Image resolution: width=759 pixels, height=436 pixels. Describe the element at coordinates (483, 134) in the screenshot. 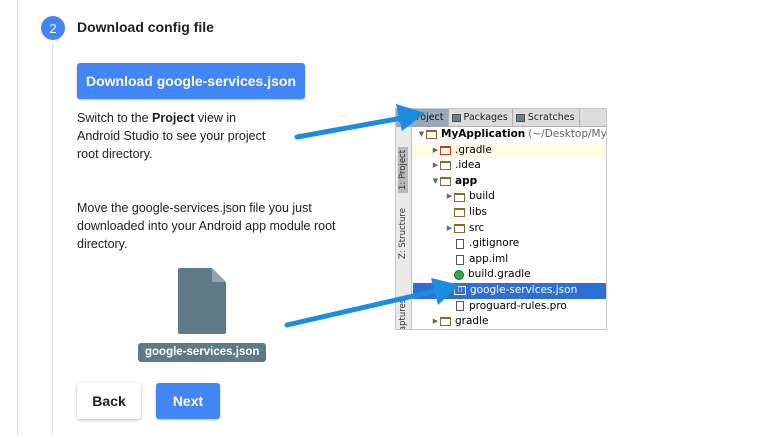

I see `root-name: MyApplication` at that location.